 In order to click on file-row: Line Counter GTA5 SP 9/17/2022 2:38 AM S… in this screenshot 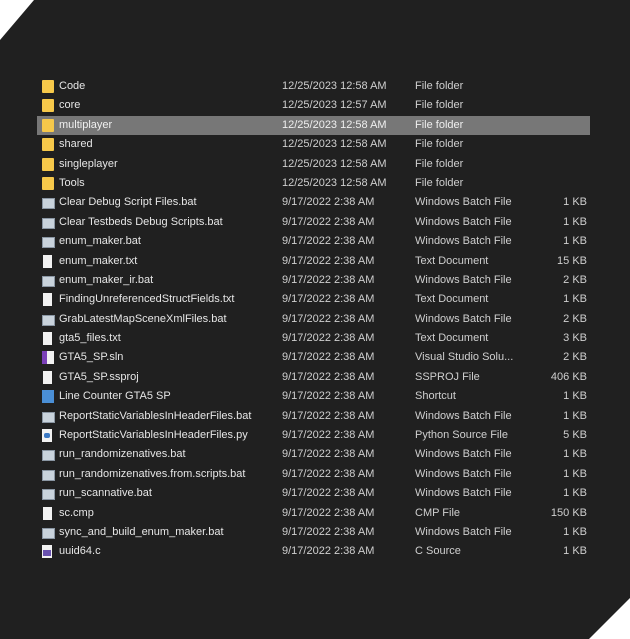, I will do `click(313, 396)`.